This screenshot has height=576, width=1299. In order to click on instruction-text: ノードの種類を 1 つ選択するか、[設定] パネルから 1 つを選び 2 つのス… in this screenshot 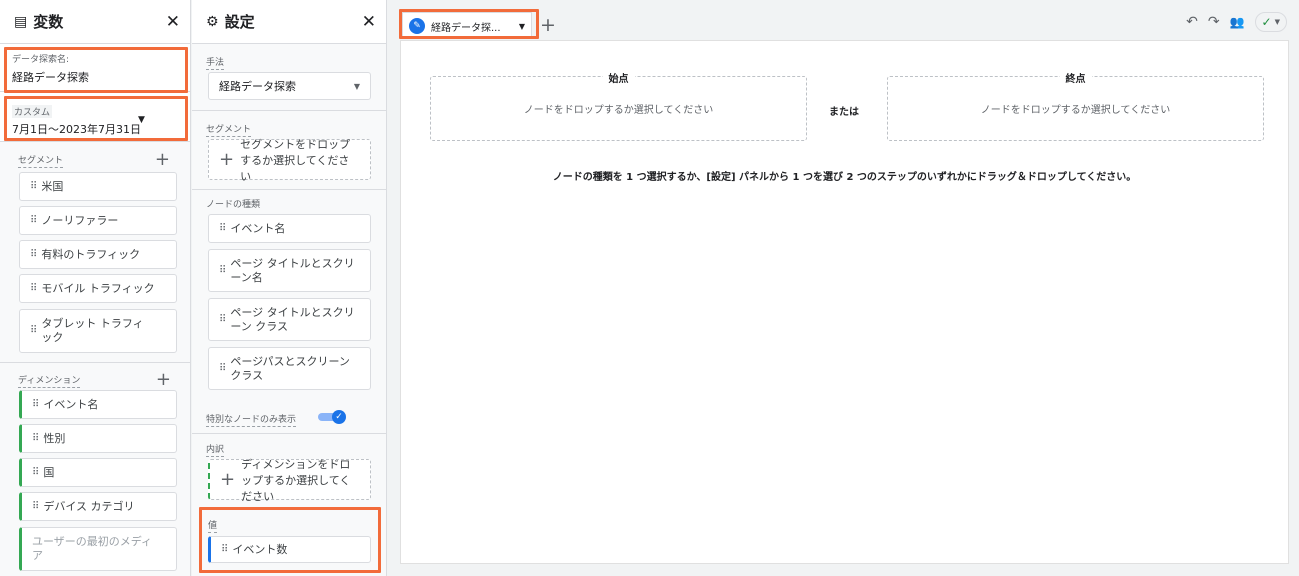, I will do `click(844, 177)`.